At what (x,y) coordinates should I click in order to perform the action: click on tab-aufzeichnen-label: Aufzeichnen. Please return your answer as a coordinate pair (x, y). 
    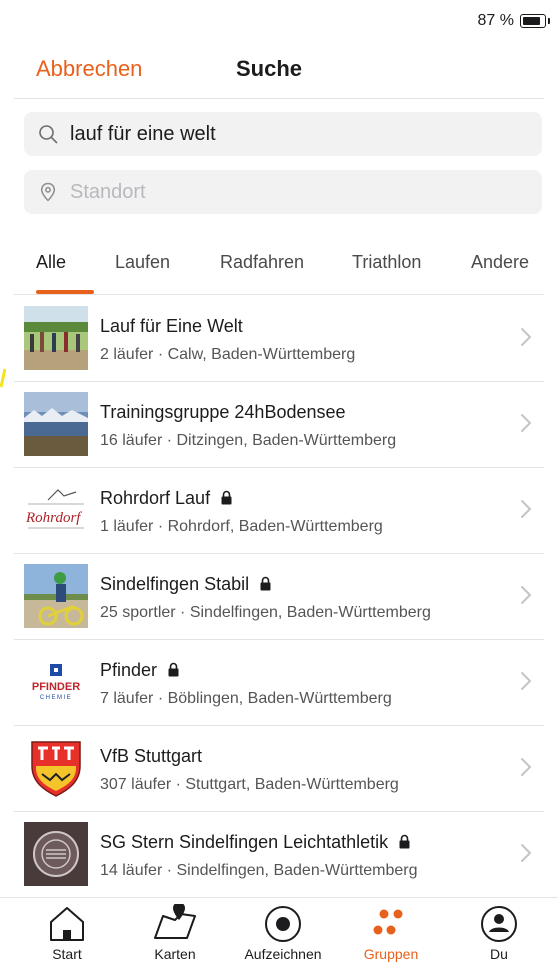
    Looking at the image, I should click on (283, 954).